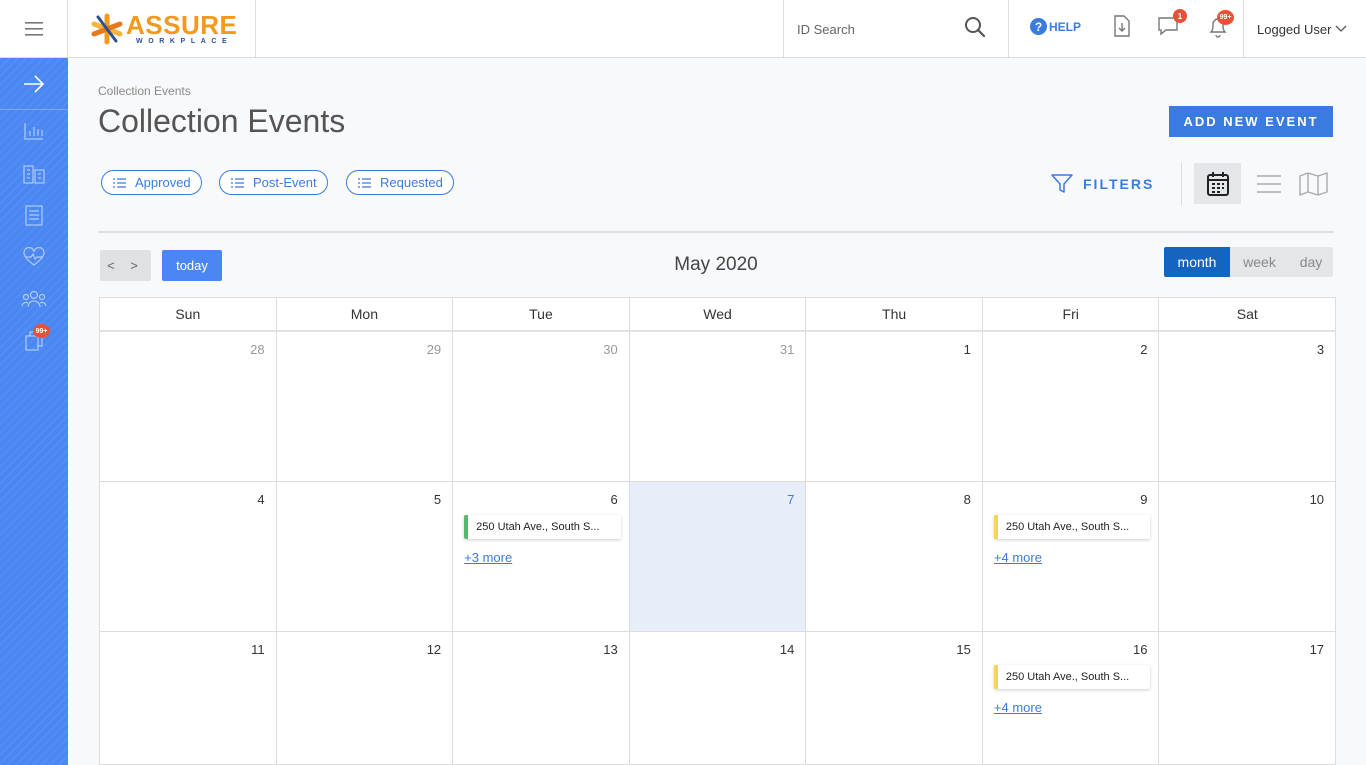 The image size is (1366, 765). What do you see at coordinates (257, 349) in the screenshot?
I see `day-number: 28` at bounding box center [257, 349].